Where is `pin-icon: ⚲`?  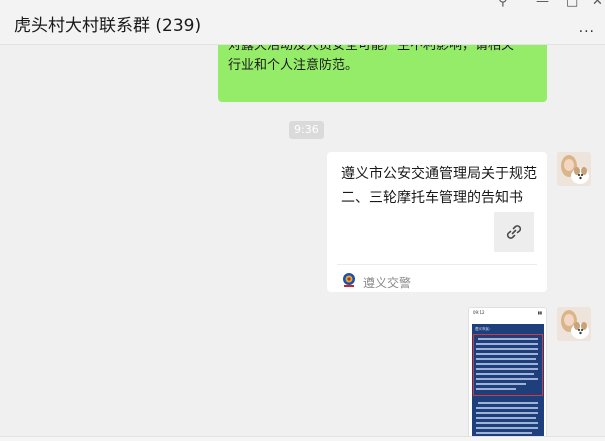 pin-icon: ⚲ is located at coordinates (503, 4).